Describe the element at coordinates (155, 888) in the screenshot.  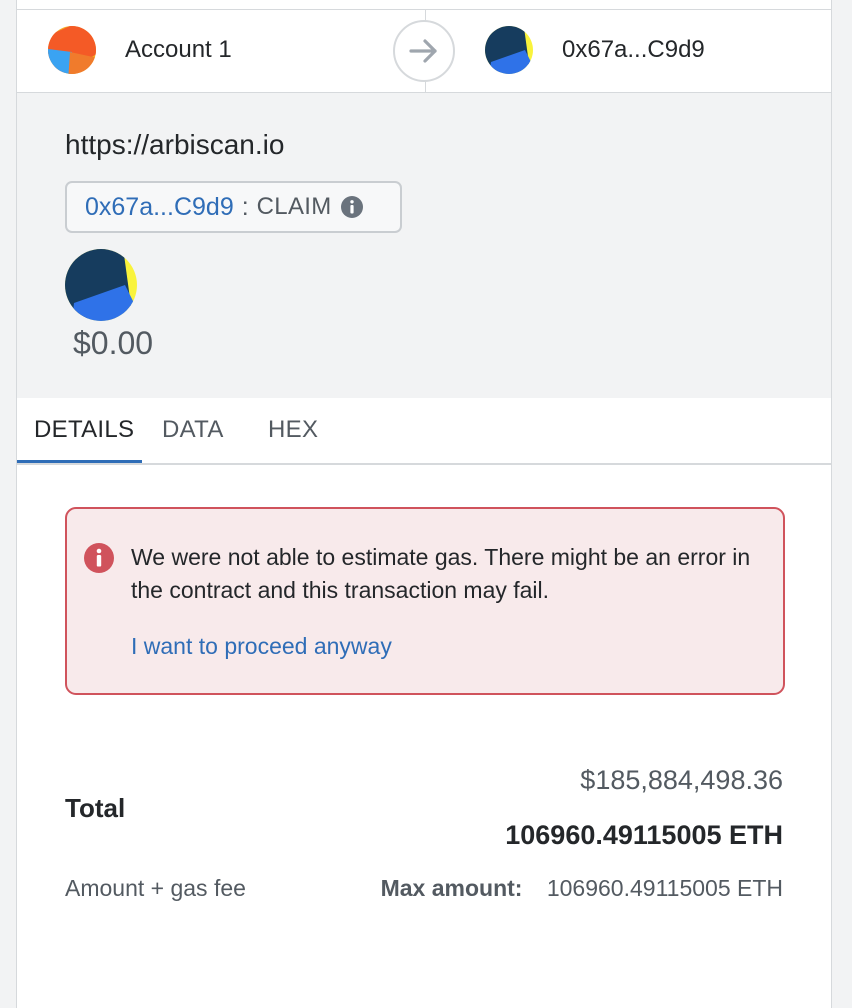
I see `amount-gas-fee-label: Amount + gas fee` at that location.